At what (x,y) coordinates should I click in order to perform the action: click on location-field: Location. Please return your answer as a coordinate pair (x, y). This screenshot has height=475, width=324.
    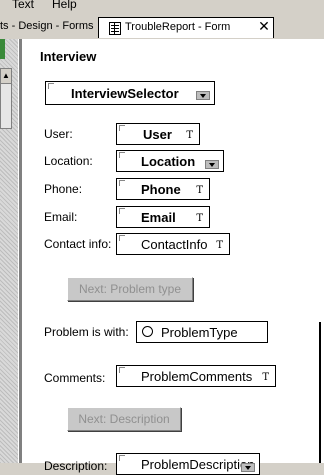
    Looking at the image, I should click on (170, 161).